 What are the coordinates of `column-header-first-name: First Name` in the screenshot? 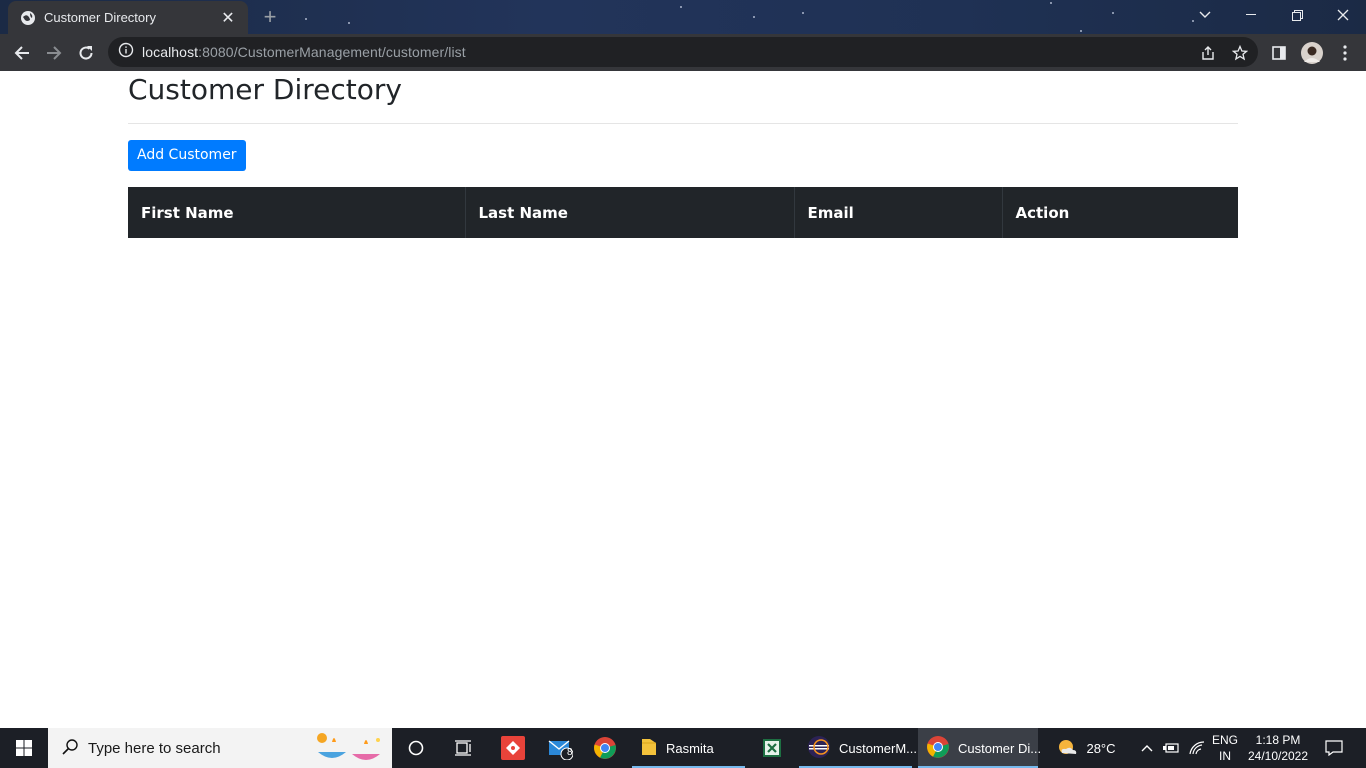 It's located at (297, 212).